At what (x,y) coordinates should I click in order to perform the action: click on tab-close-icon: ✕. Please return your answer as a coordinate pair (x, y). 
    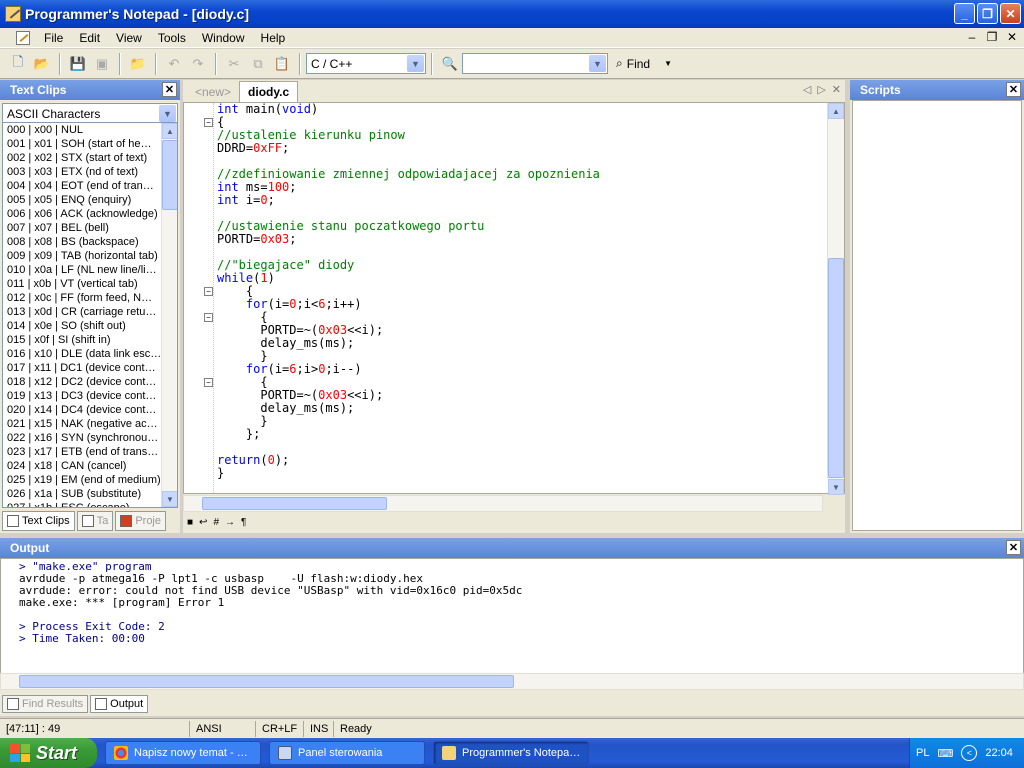
    Looking at the image, I should click on (836, 89).